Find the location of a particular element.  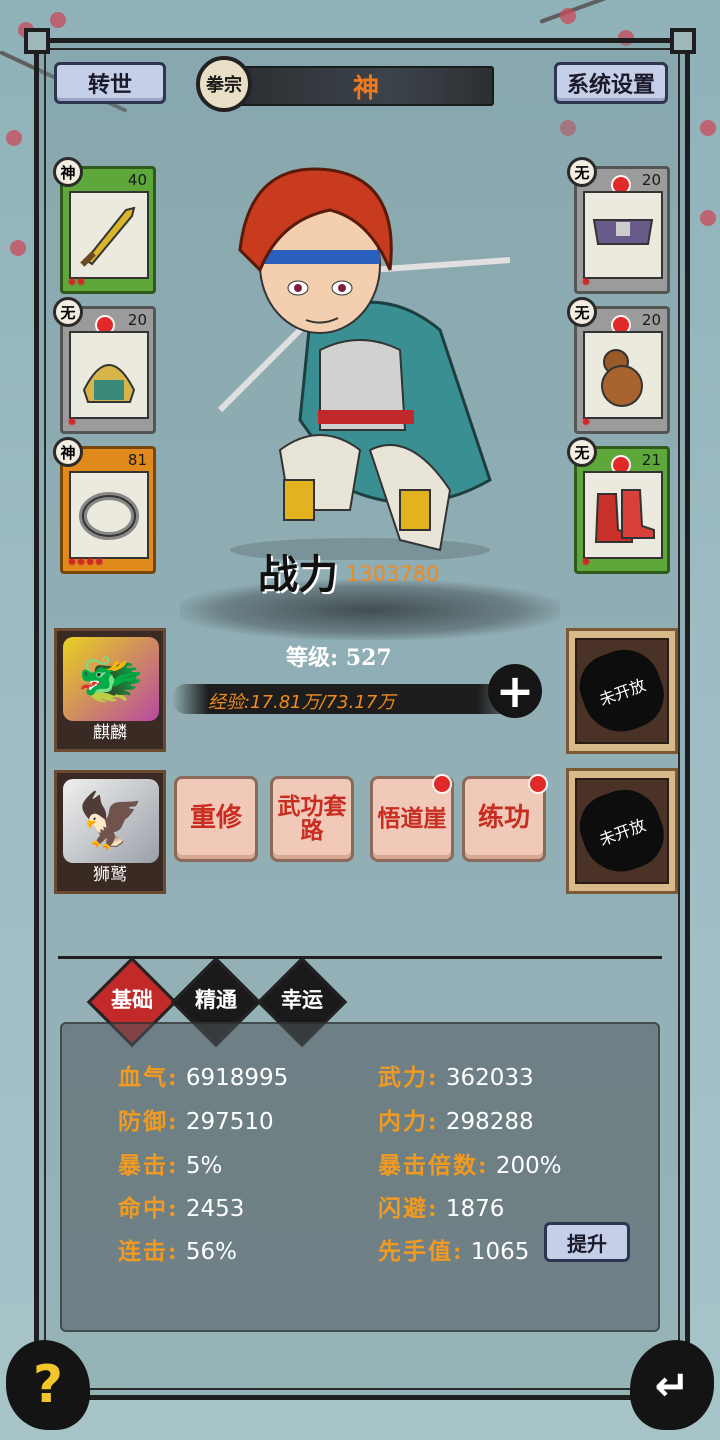

frame-corner is located at coordinates (37, 41).